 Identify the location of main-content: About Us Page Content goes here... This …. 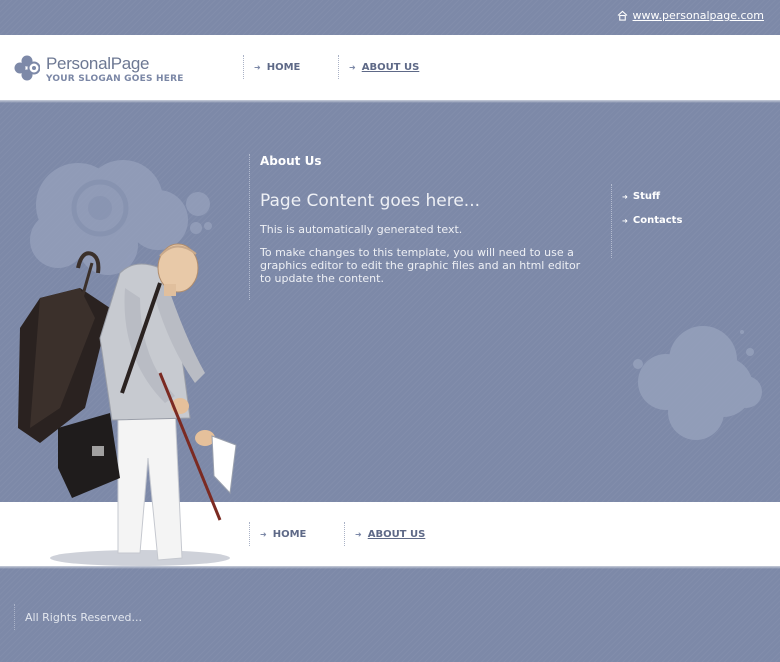
(419, 227).